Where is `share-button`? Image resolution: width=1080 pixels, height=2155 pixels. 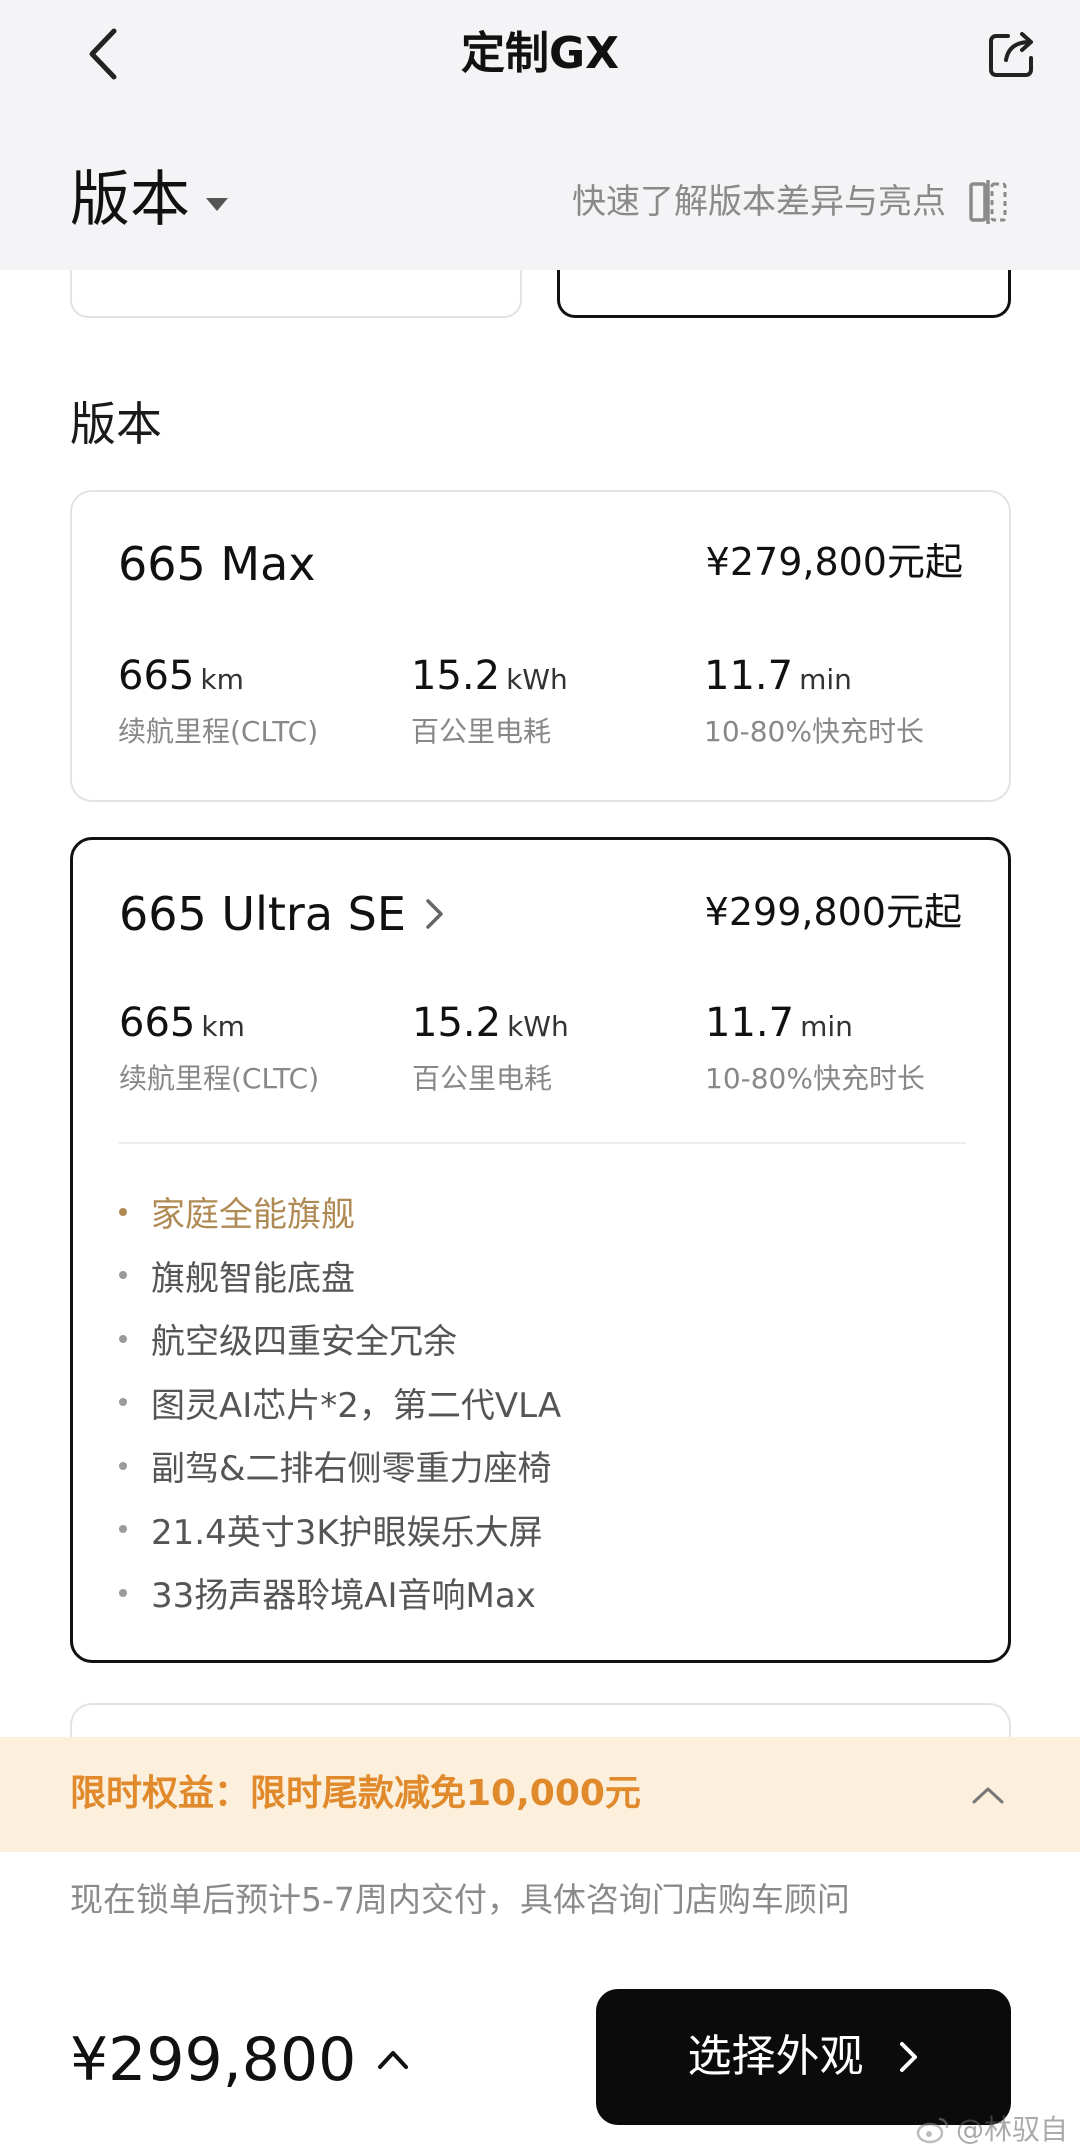
share-button is located at coordinates (1012, 54).